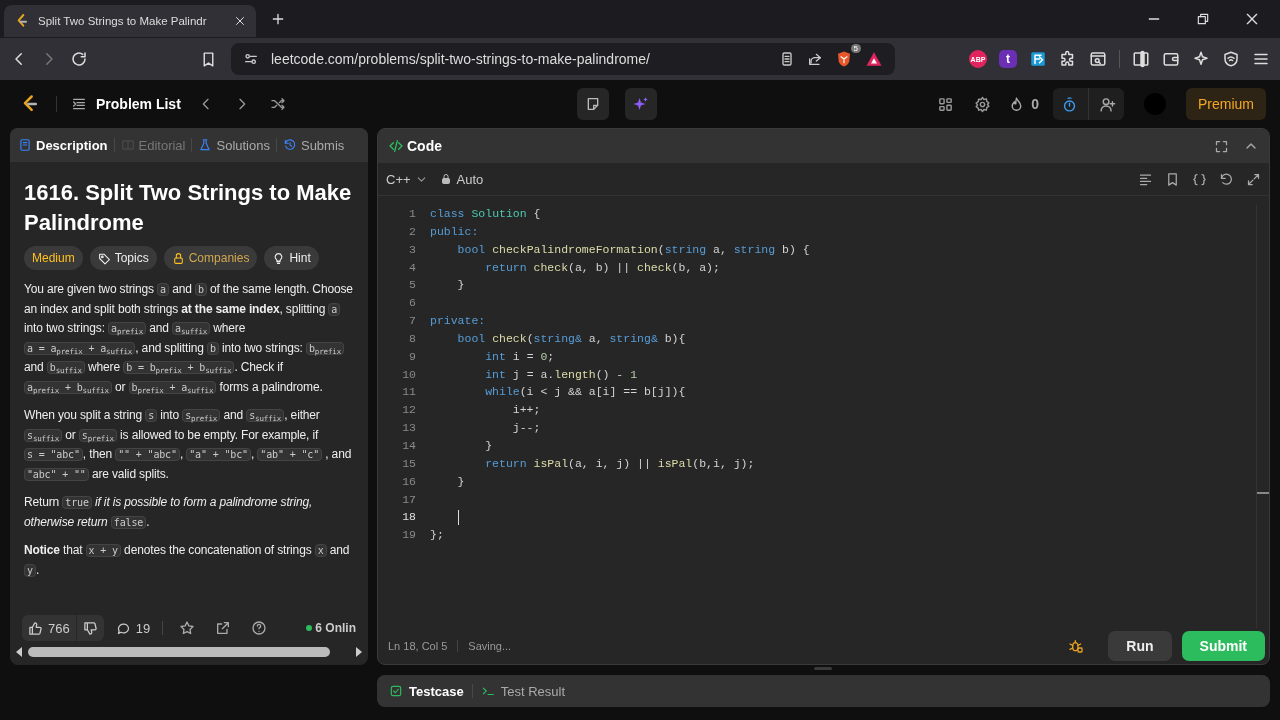 This screenshot has width=1280, height=720. Describe the element at coordinates (188, 208) in the screenshot. I see `problem-title: 1616. Split Two Strings to Make Palindrome` at that location.